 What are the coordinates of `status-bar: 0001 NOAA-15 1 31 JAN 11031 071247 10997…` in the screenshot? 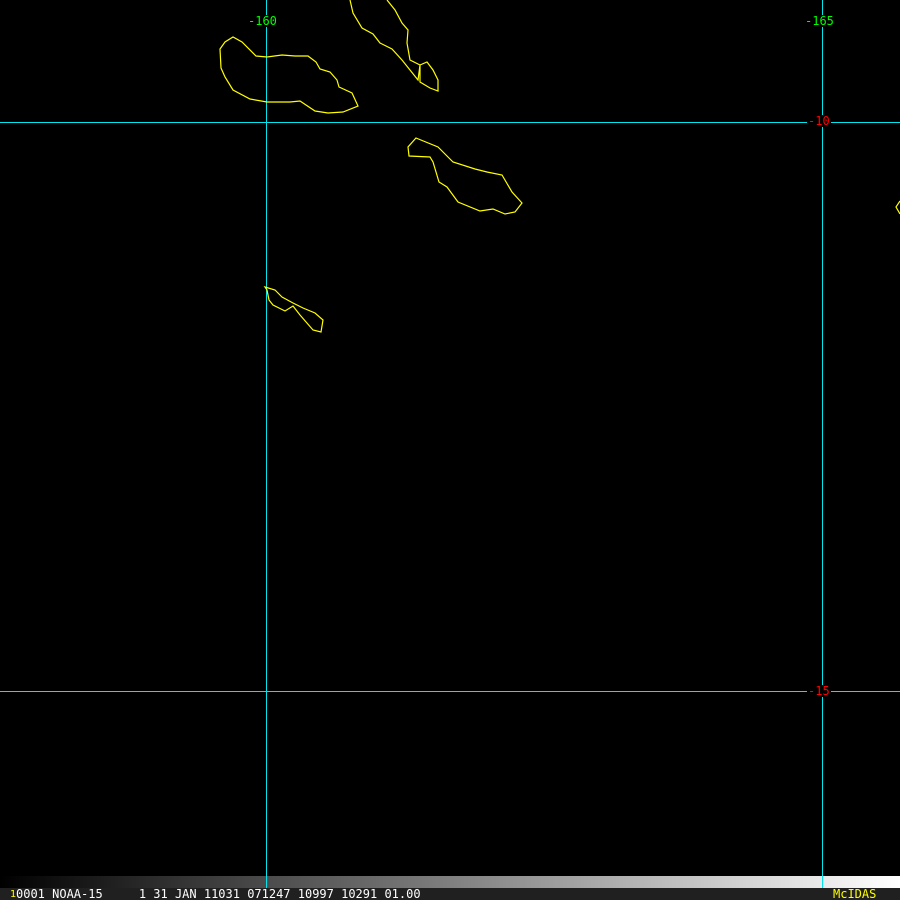 It's located at (450, 894).